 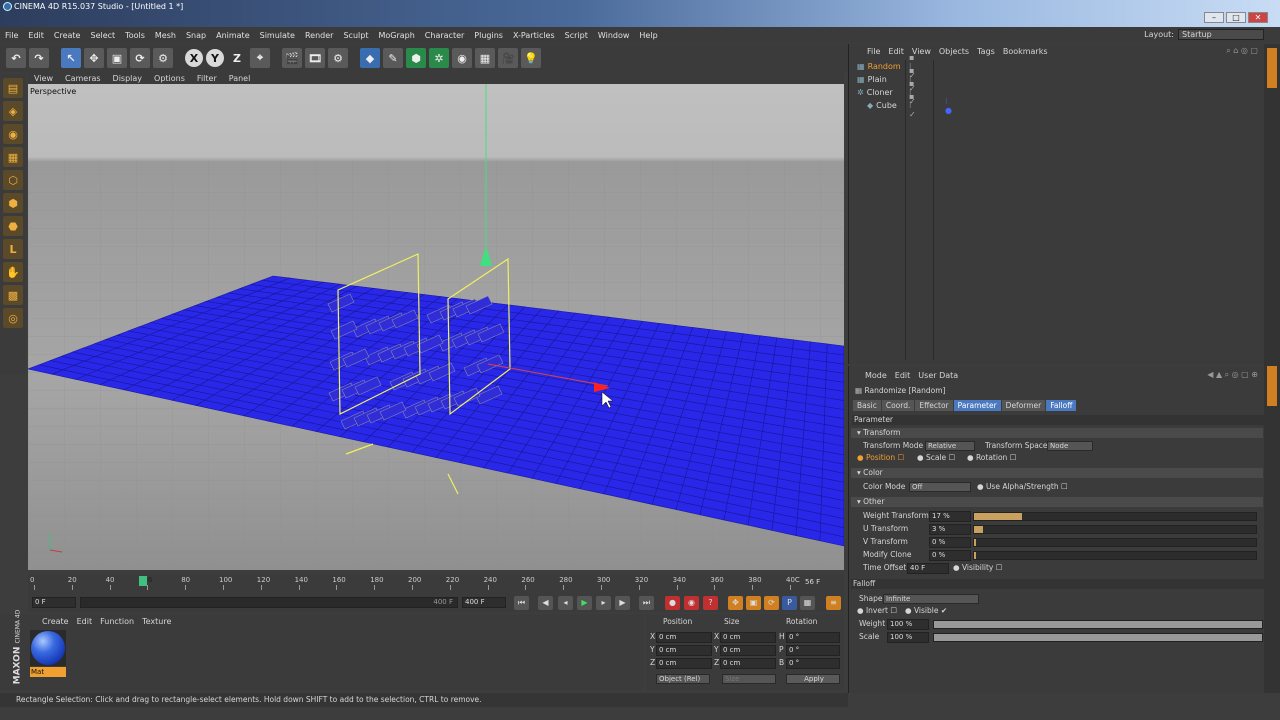 What do you see at coordinates (813, 663) in the screenshot?
I see `rotation-b-field: 0 °` at bounding box center [813, 663].